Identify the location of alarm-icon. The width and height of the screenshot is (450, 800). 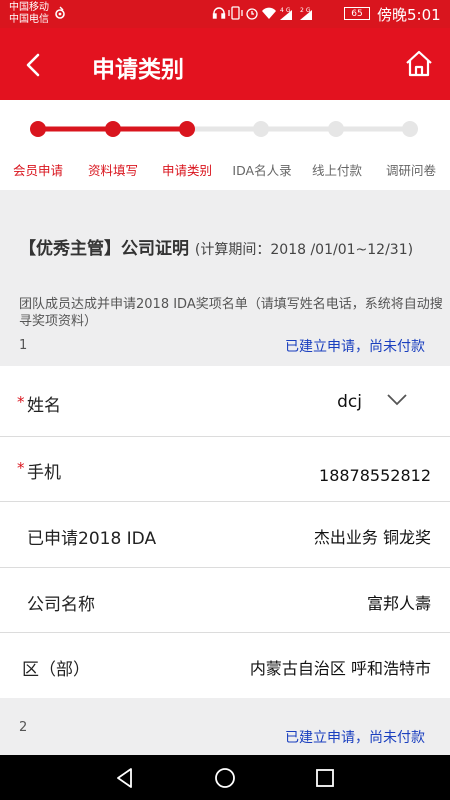
(252, 14).